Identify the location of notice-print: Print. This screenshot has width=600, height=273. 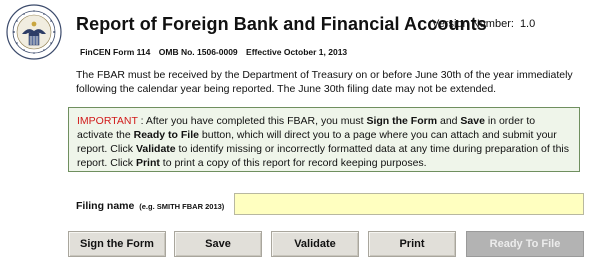
(147, 163).